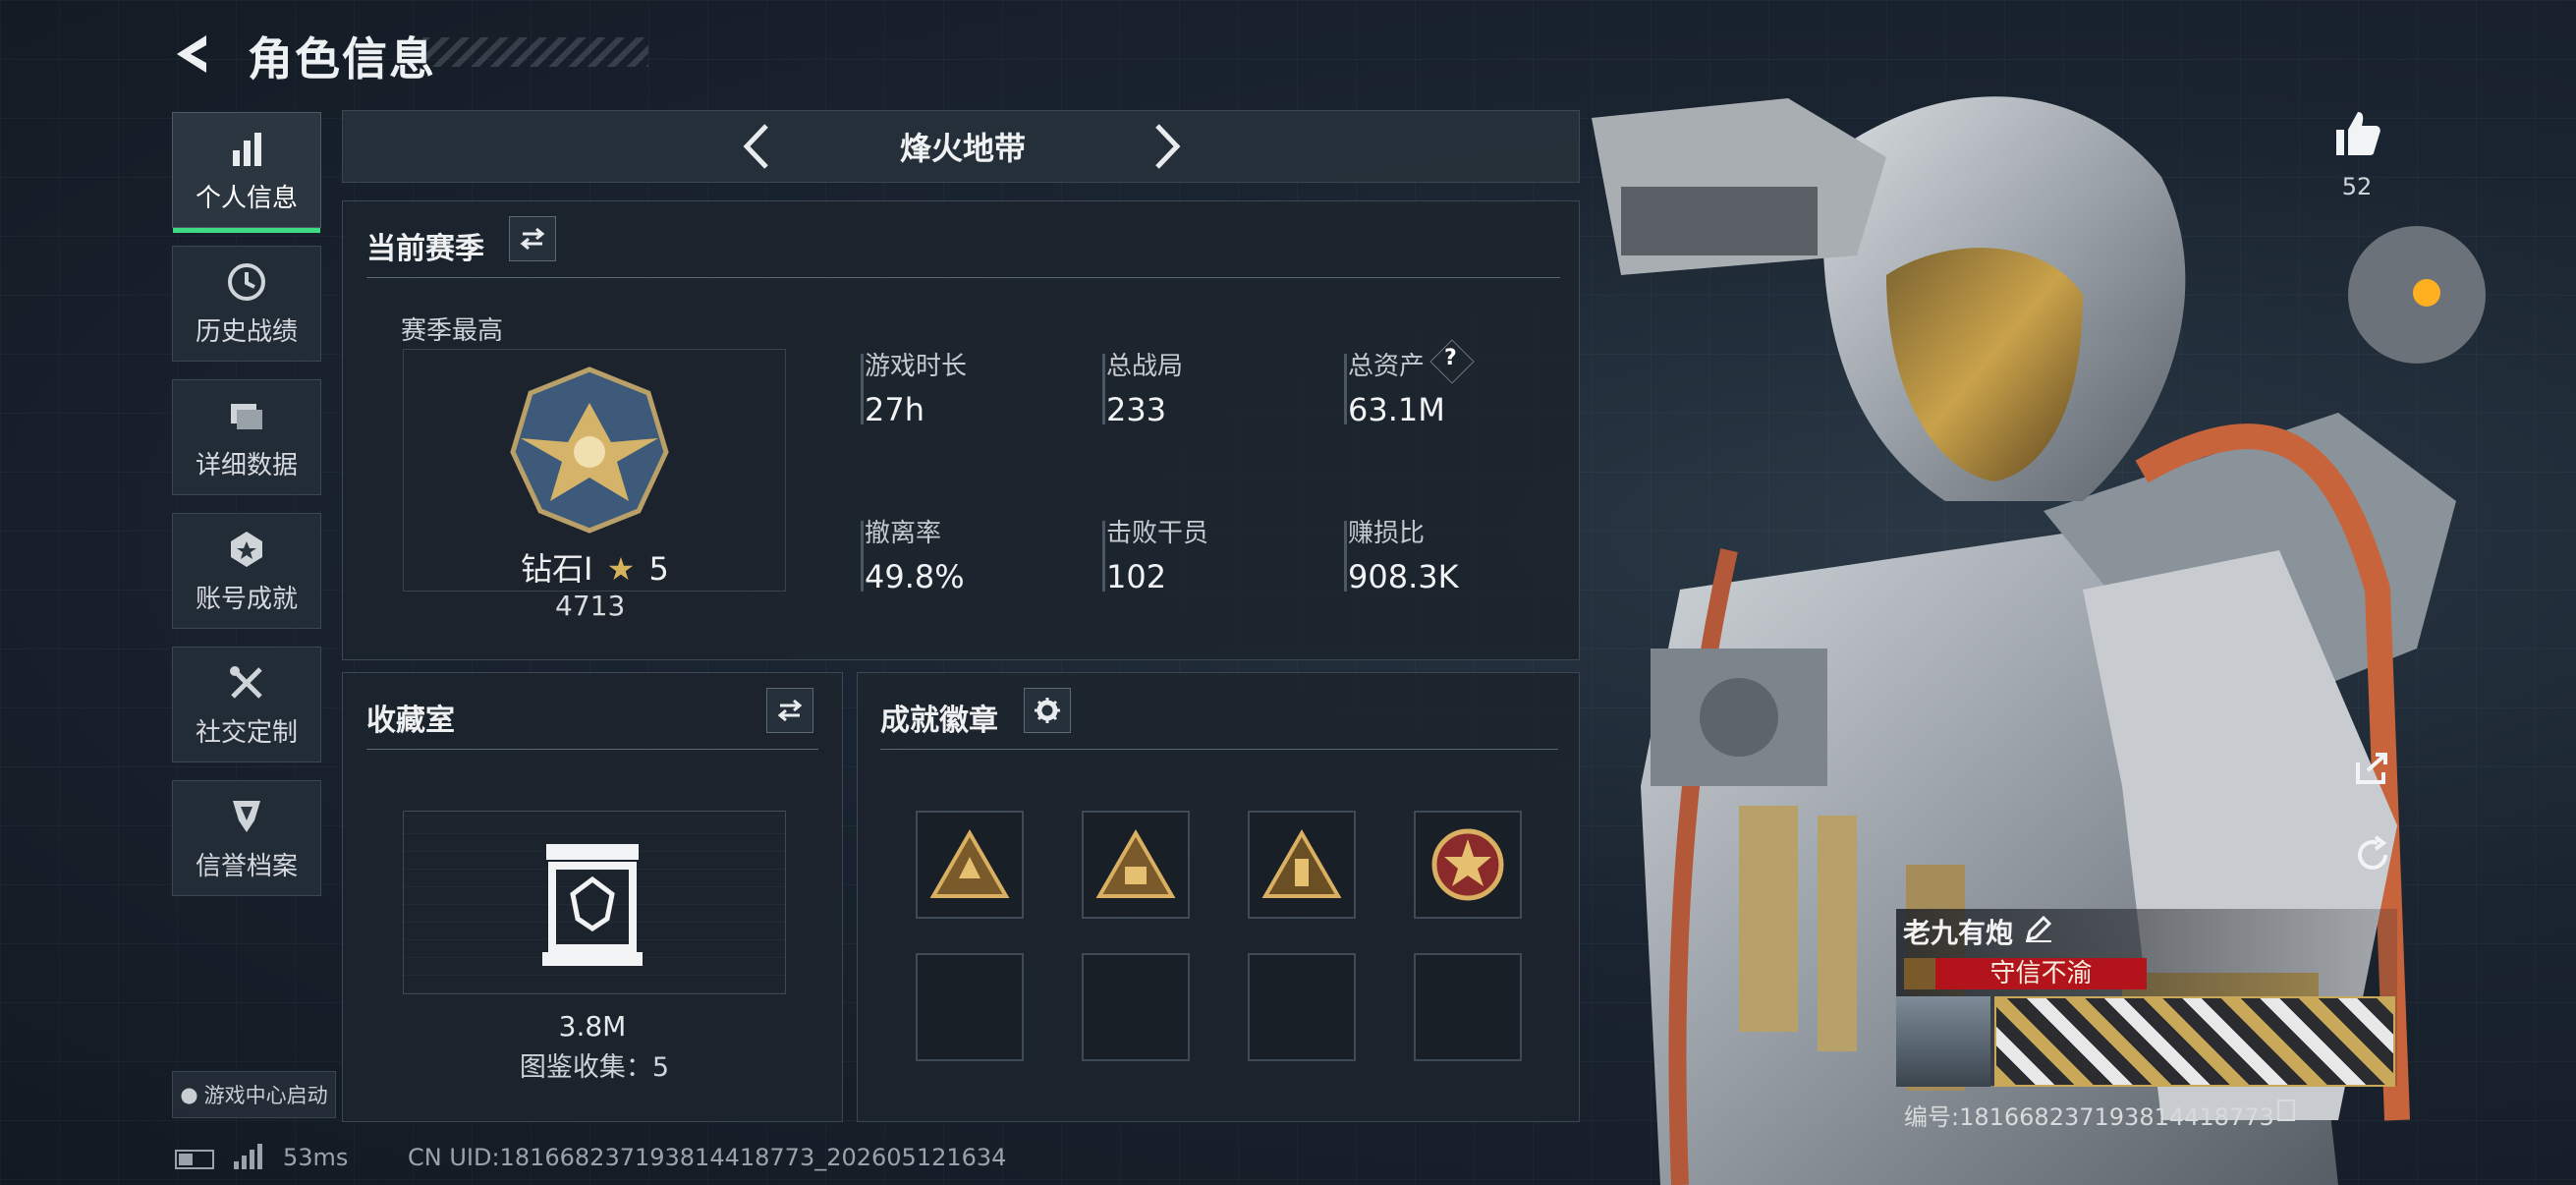  I want to click on stat-value-profit-ratio: 908.3K, so click(1403, 577).